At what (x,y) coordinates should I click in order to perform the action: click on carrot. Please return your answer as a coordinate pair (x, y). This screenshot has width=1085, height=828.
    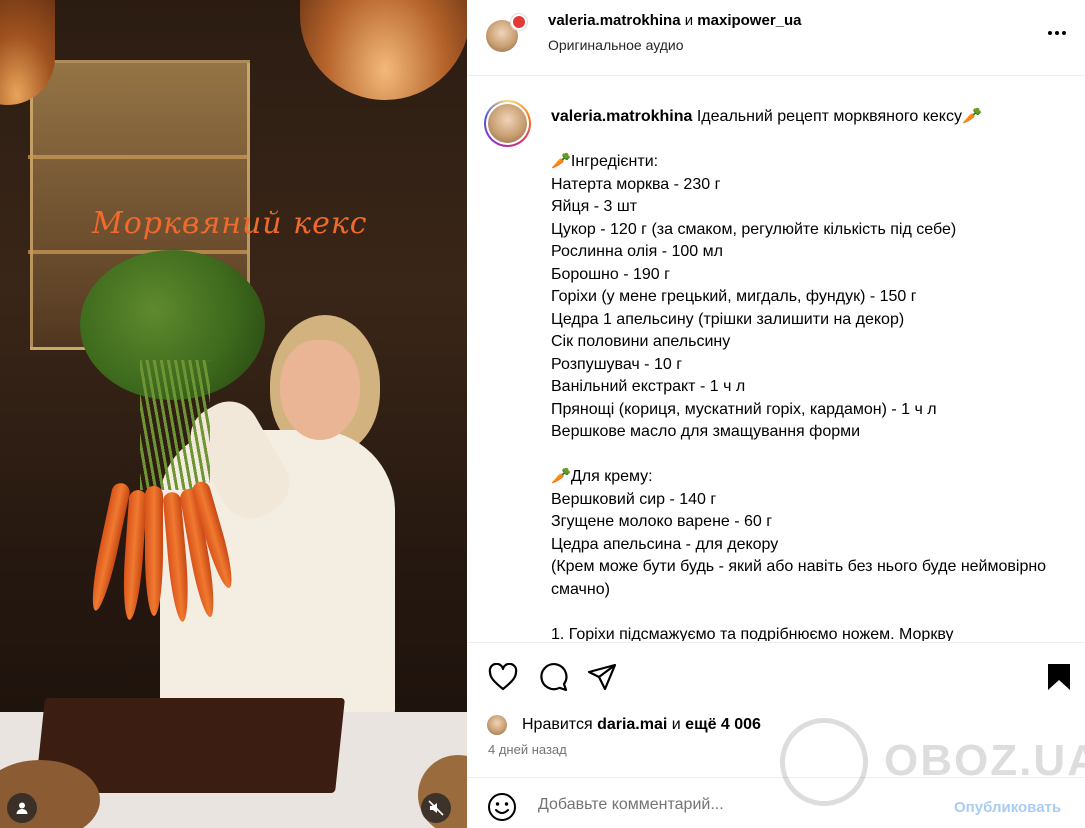
    Looking at the image, I should click on (154, 551).